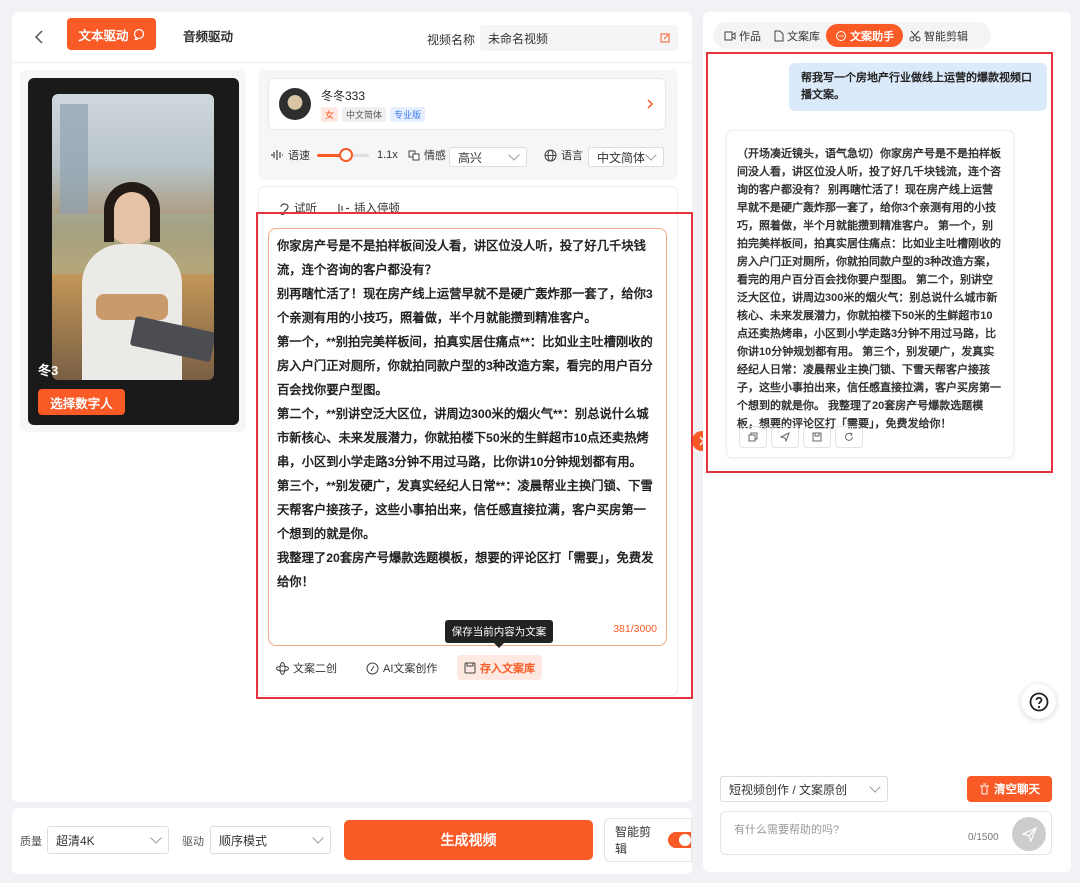 This screenshot has height=883, width=1080. I want to click on voice-name: 冬冬333, so click(343, 95).